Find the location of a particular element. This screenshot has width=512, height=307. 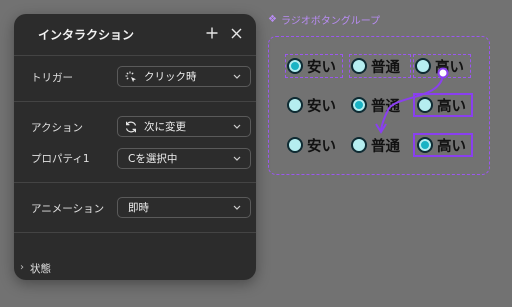

state-label: 状態 is located at coordinates (40, 269).